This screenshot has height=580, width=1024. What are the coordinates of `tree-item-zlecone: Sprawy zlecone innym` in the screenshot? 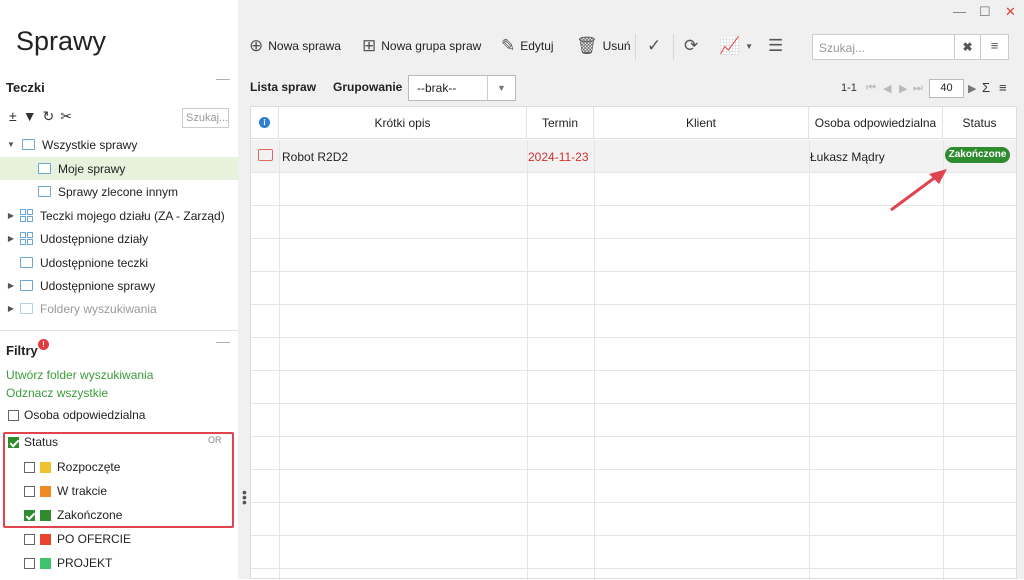 It's located at (119, 191).